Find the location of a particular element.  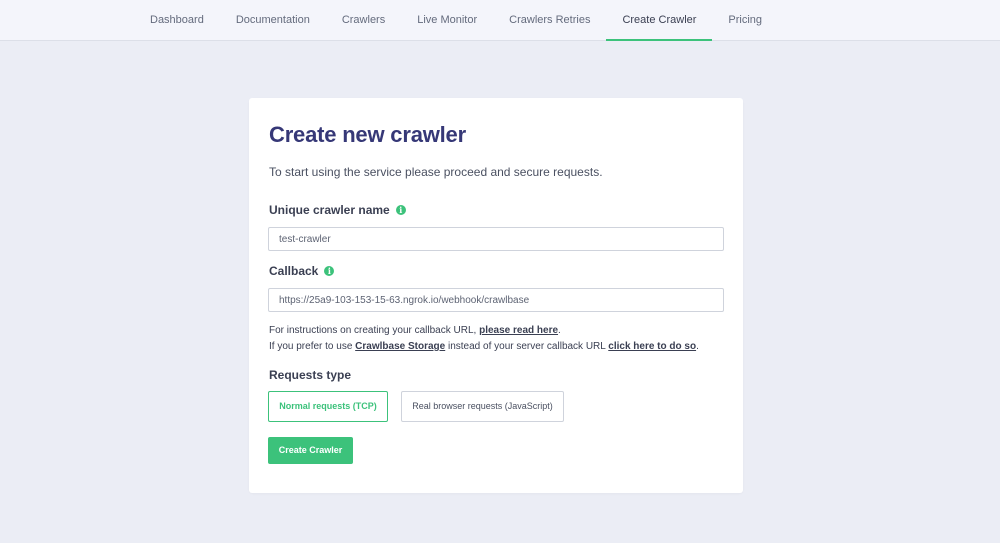

callback-label-text: Callback is located at coordinates (294, 271).